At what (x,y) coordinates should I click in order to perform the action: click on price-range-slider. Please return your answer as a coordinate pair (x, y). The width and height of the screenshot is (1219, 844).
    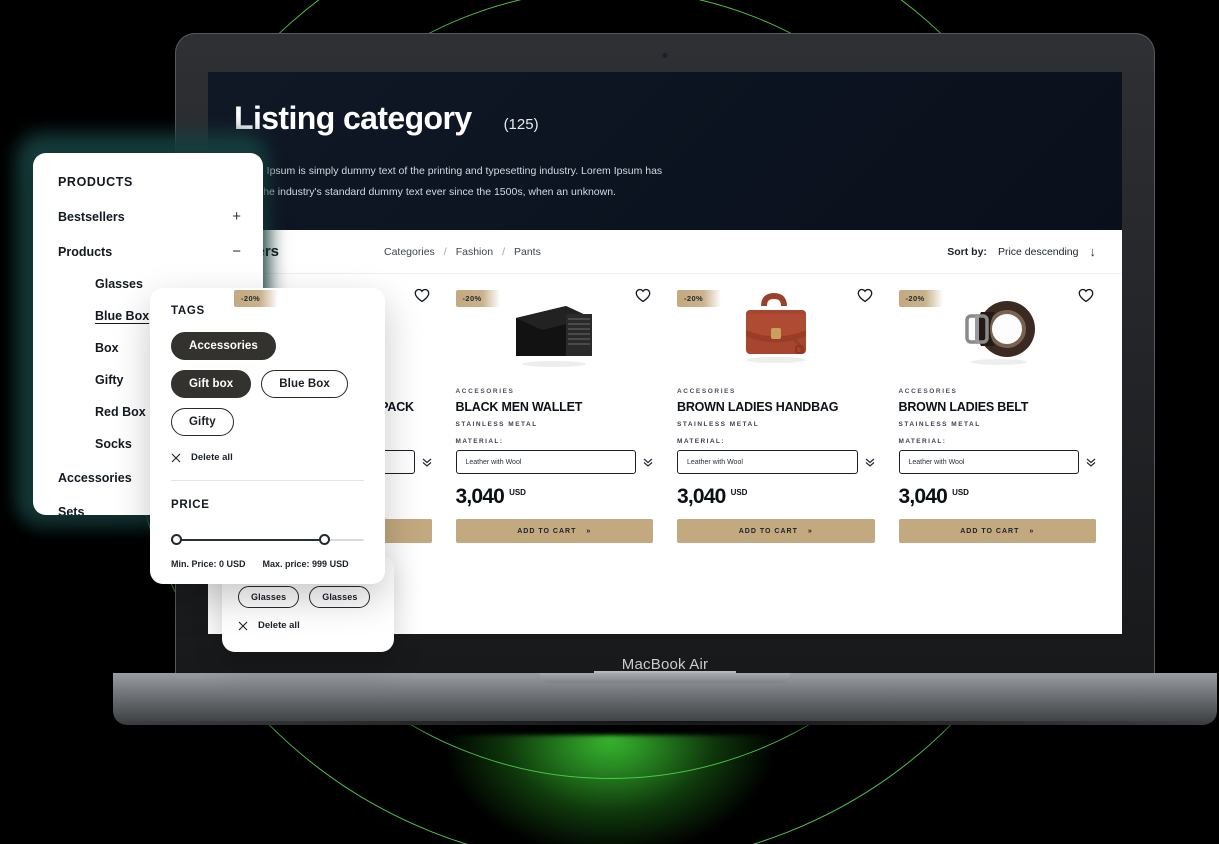
    Looking at the image, I should click on (267, 540).